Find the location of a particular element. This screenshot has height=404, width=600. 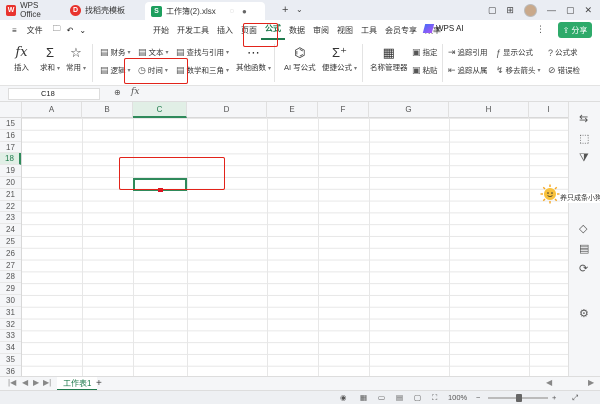

column-header-i: I is located at coordinates (548, 110).